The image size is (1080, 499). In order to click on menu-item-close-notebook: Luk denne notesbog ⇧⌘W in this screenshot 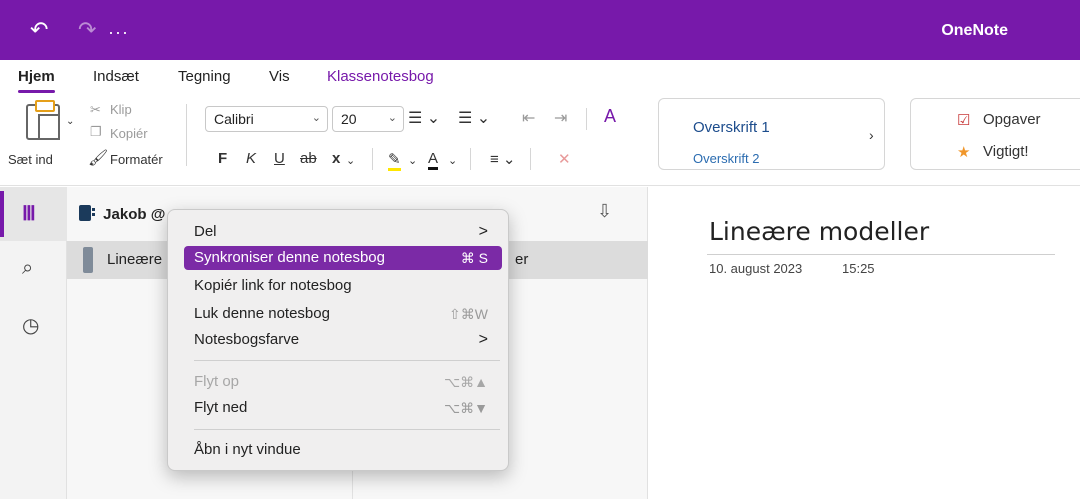, I will do `click(343, 314)`.